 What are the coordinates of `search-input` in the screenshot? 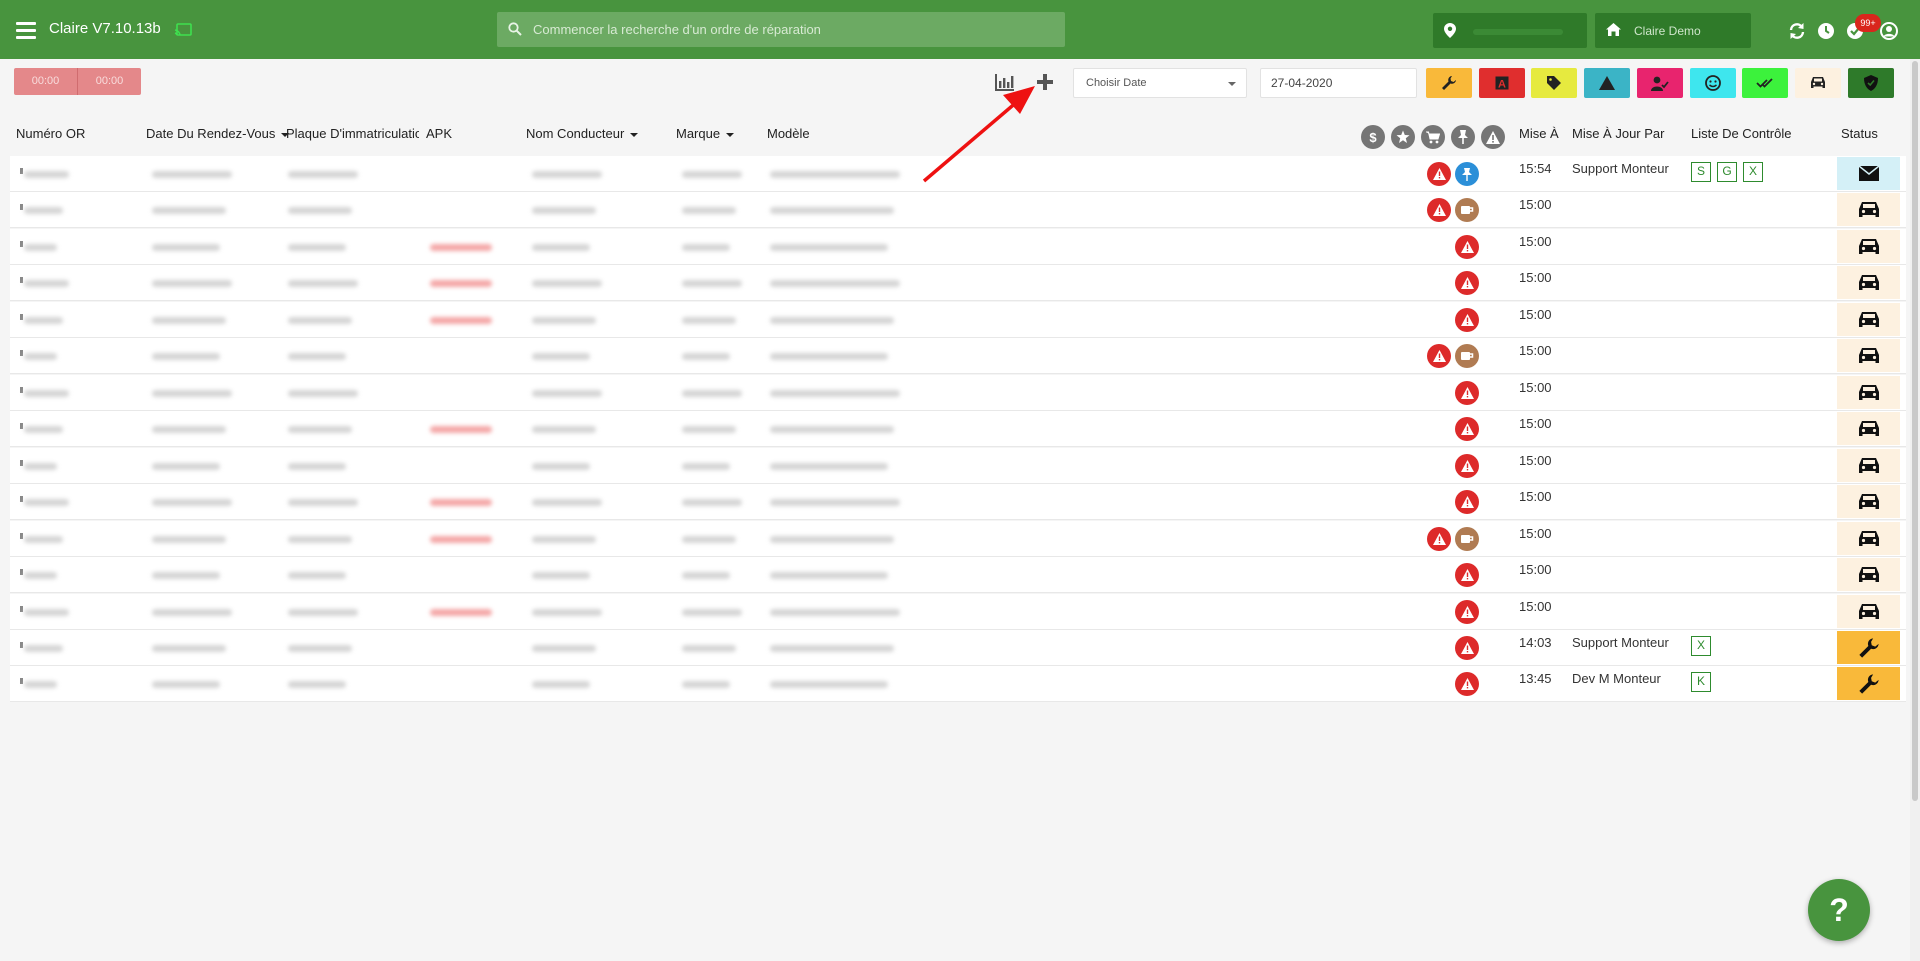 It's located at (793, 29).